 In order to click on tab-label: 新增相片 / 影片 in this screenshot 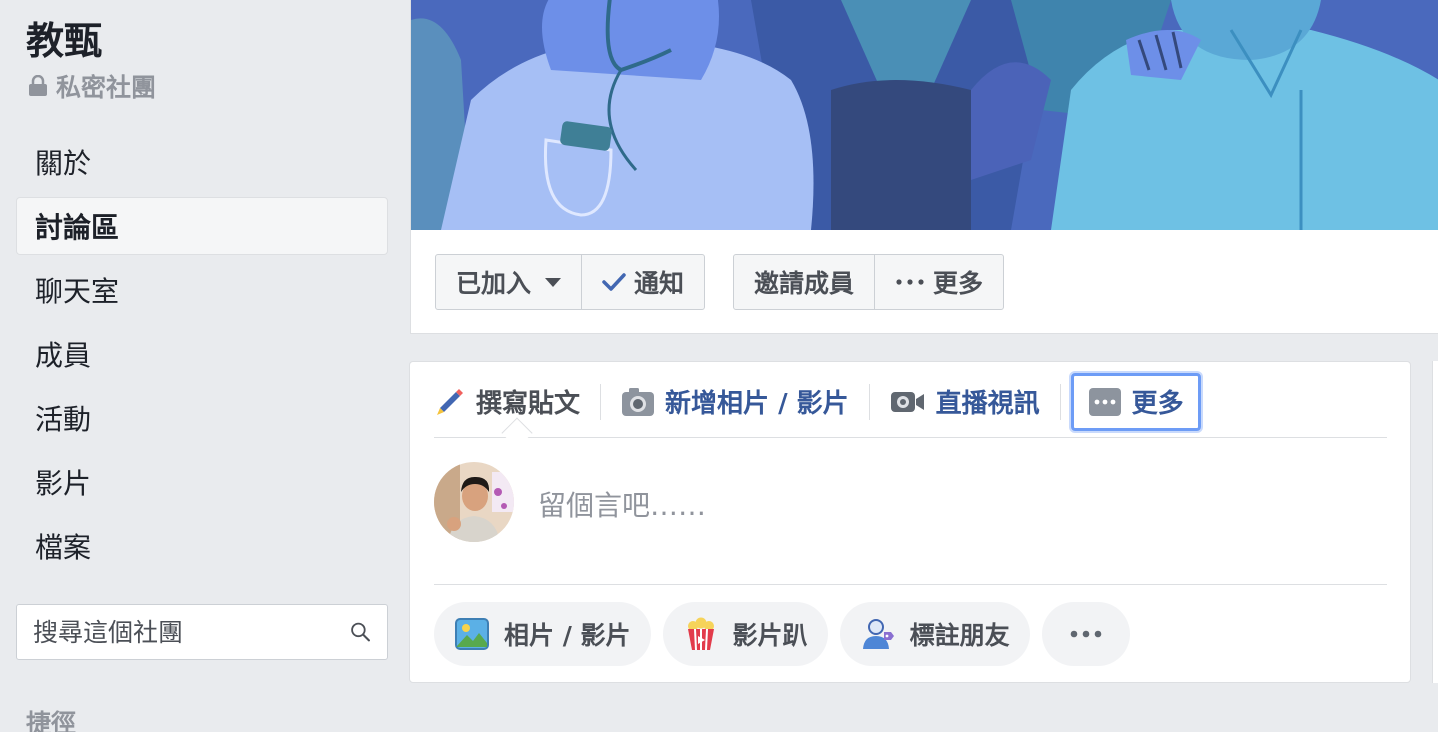, I will do `click(757, 404)`.